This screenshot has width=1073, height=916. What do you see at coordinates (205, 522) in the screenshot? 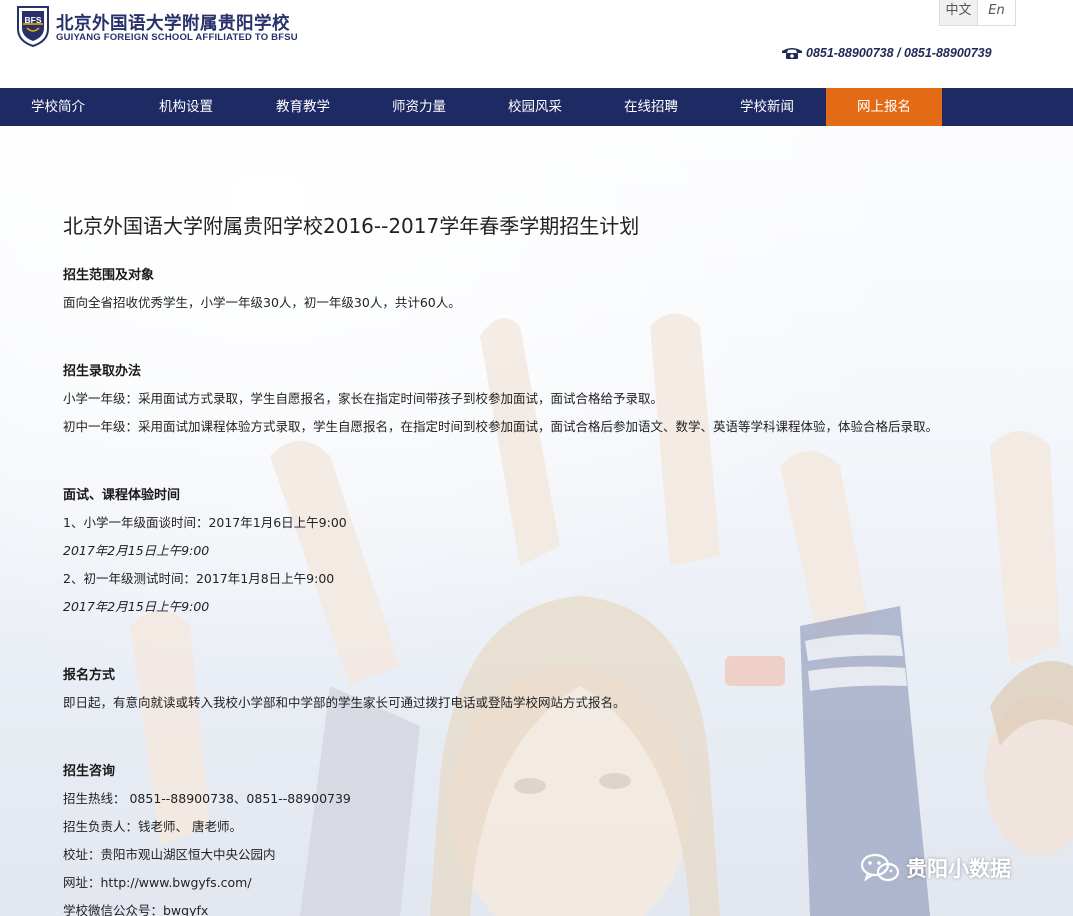
I see `section-line: 1、小学一年级面谈时间：2017年1月6日上午9:00` at bounding box center [205, 522].